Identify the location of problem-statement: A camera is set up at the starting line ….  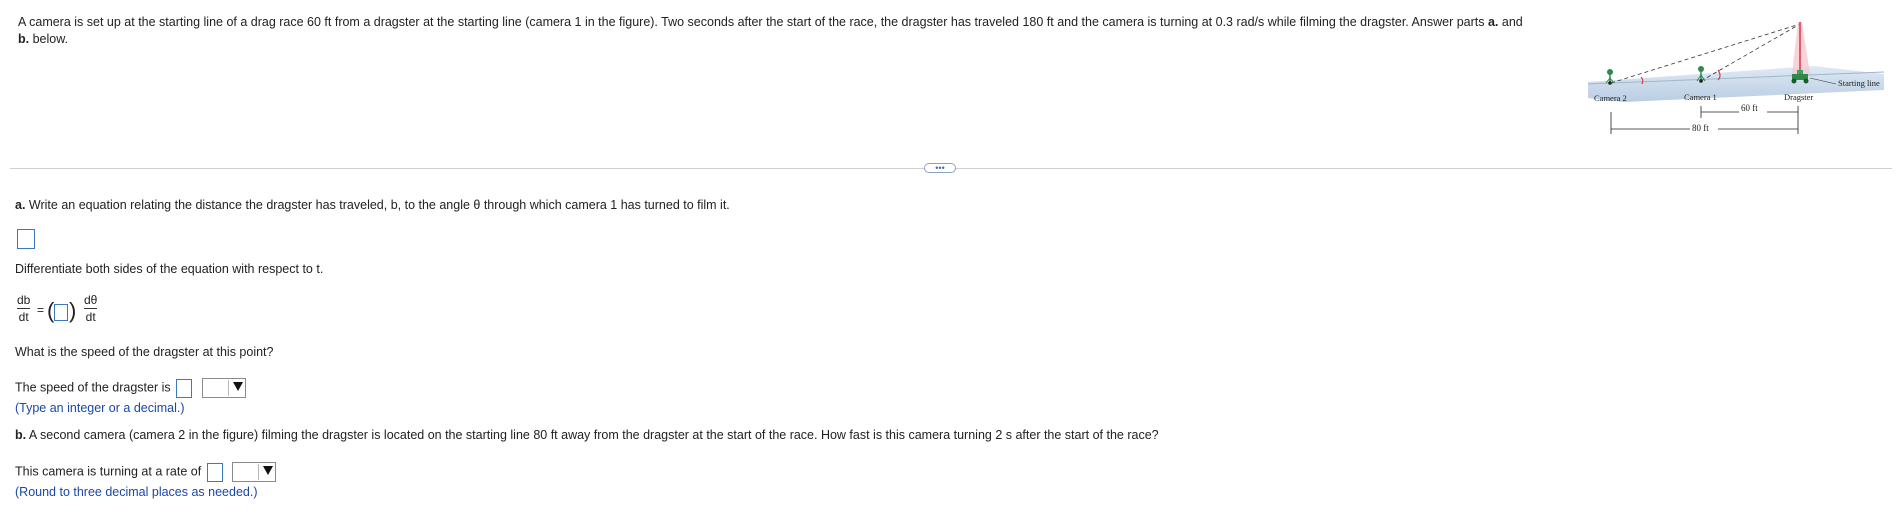
(798, 31).